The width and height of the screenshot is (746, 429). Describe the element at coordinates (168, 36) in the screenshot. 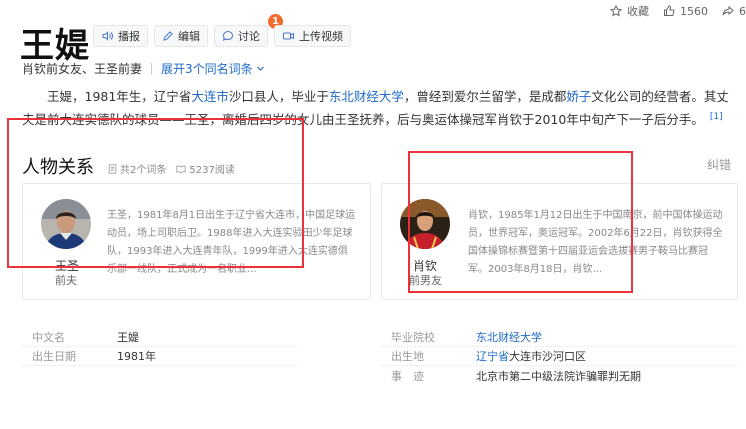

I see `pencil-icon` at that location.